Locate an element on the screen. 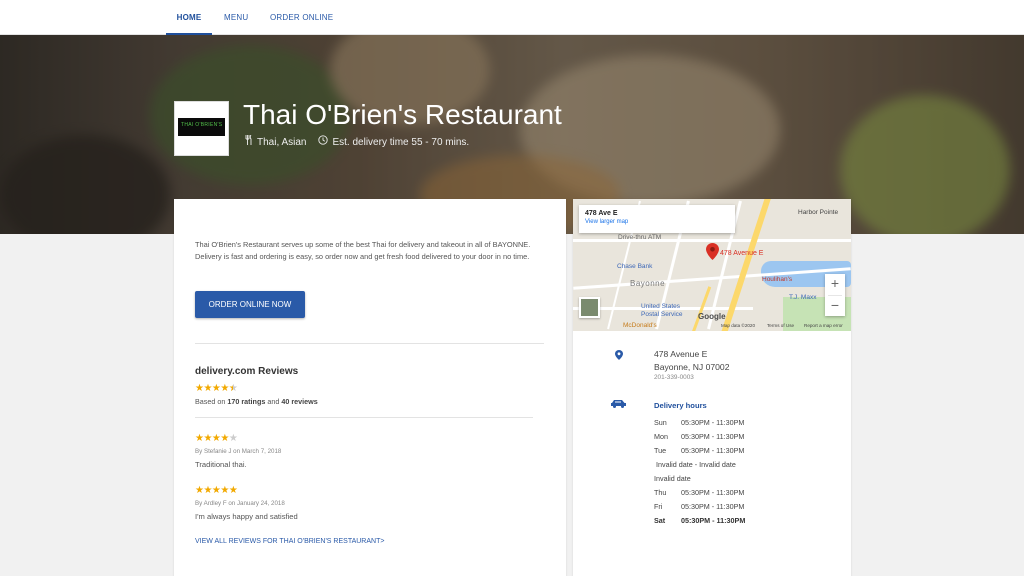 The image size is (1024, 576). map-info-box: 478 Ave E View larger map is located at coordinates (657, 219).